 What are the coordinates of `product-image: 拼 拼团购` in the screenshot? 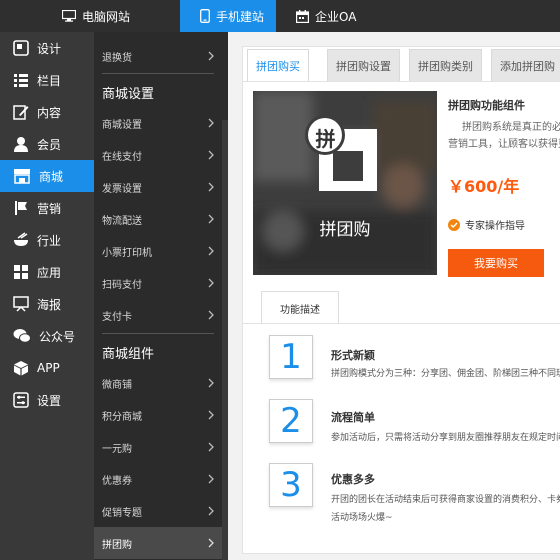 It's located at (345, 183).